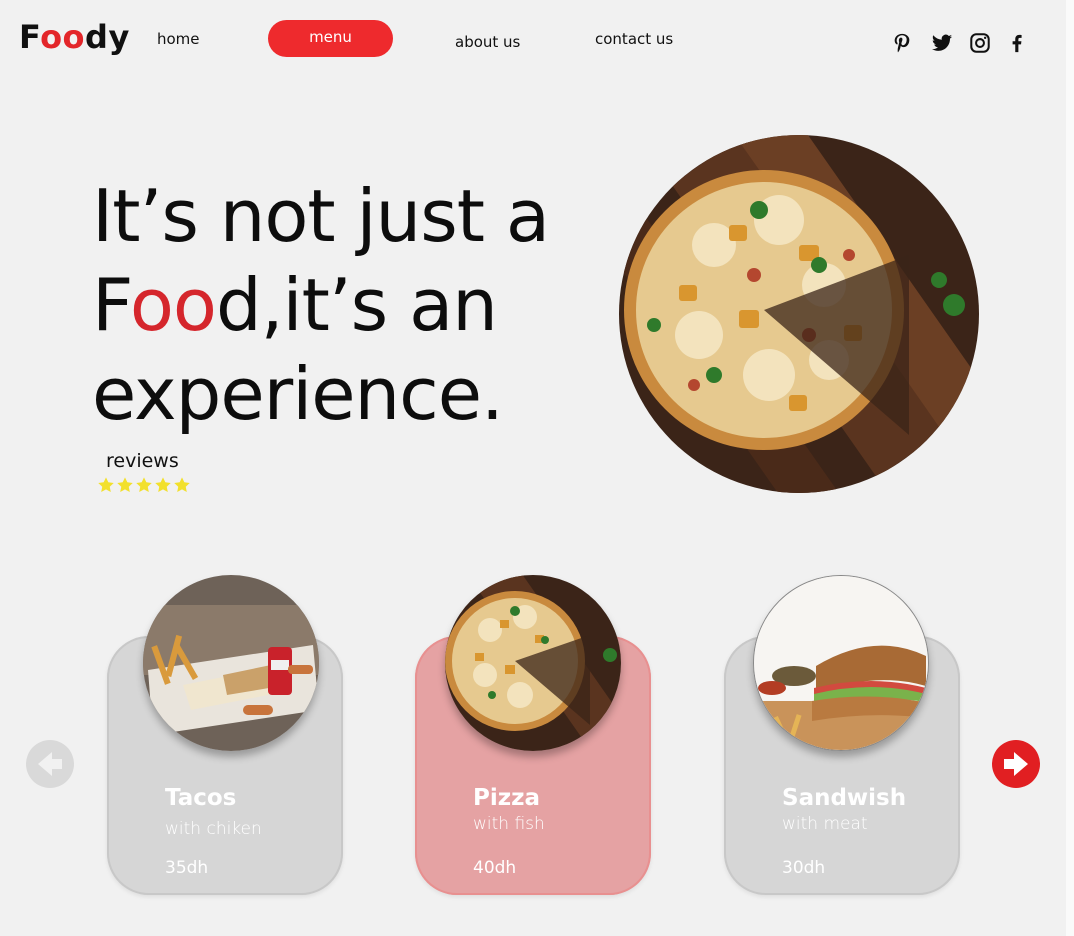 The width and height of the screenshot is (1074, 936). I want to click on carousel-next-button, so click(1016, 764).